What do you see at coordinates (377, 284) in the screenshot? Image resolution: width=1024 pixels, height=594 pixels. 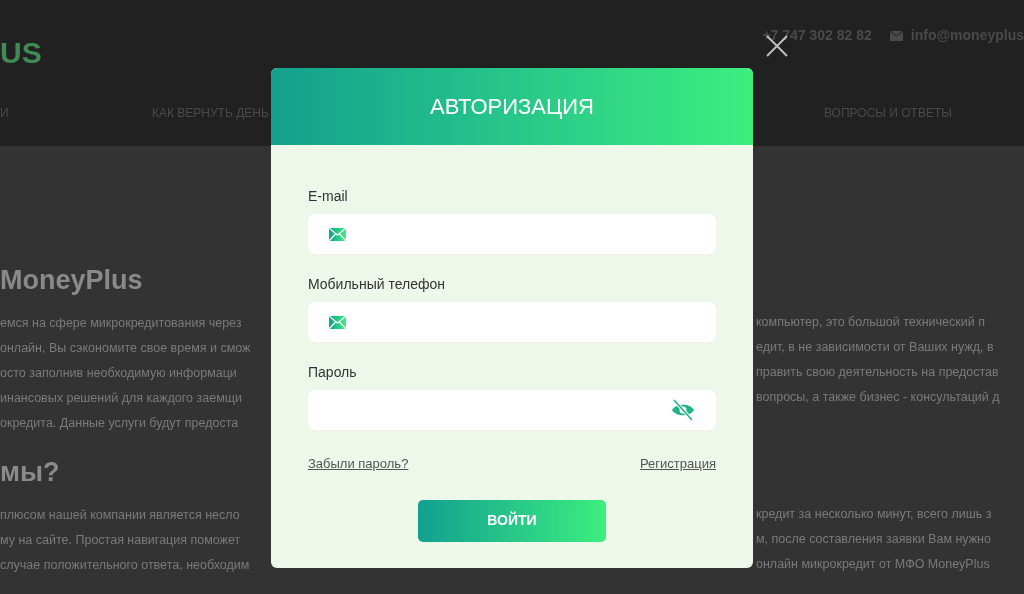 I see `field-label: Мобильный телефон` at bounding box center [377, 284].